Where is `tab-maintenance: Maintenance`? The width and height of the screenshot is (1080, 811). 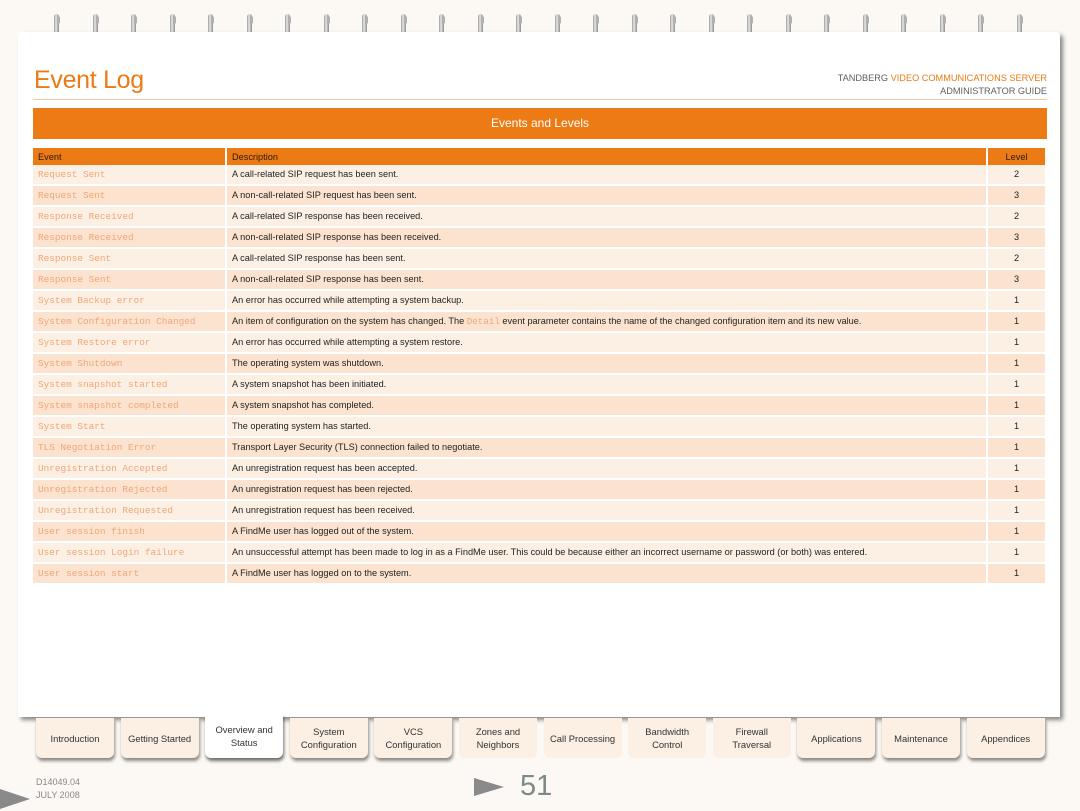 tab-maintenance: Maintenance is located at coordinates (921, 738).